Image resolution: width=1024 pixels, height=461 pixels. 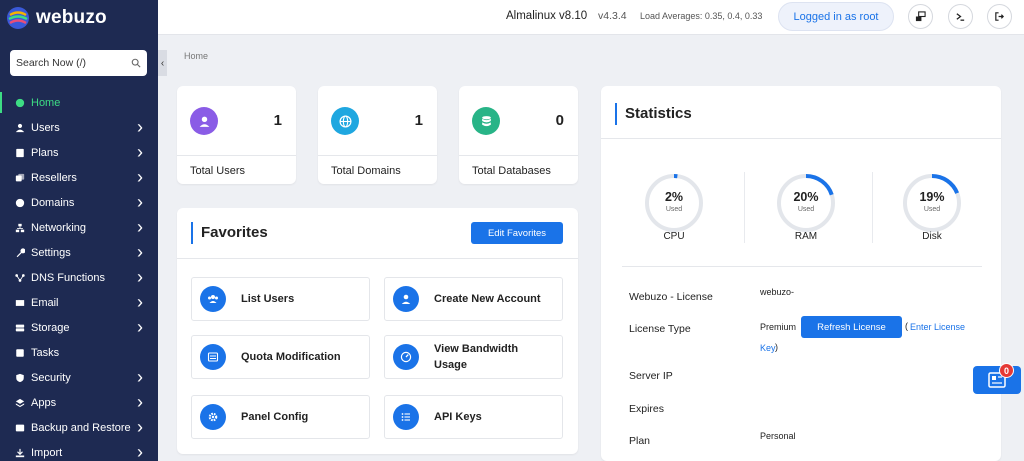 I want to click on sidebar-item-security: Security ›, so click(x=79, y=377).